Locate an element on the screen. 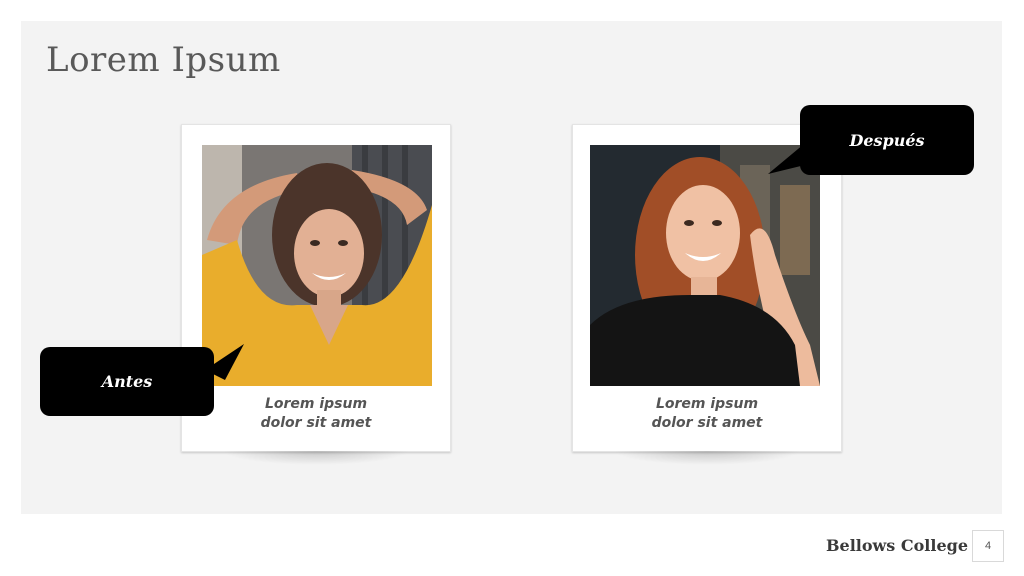  photo-woman-red-hair is located at coordinates (705, 265).